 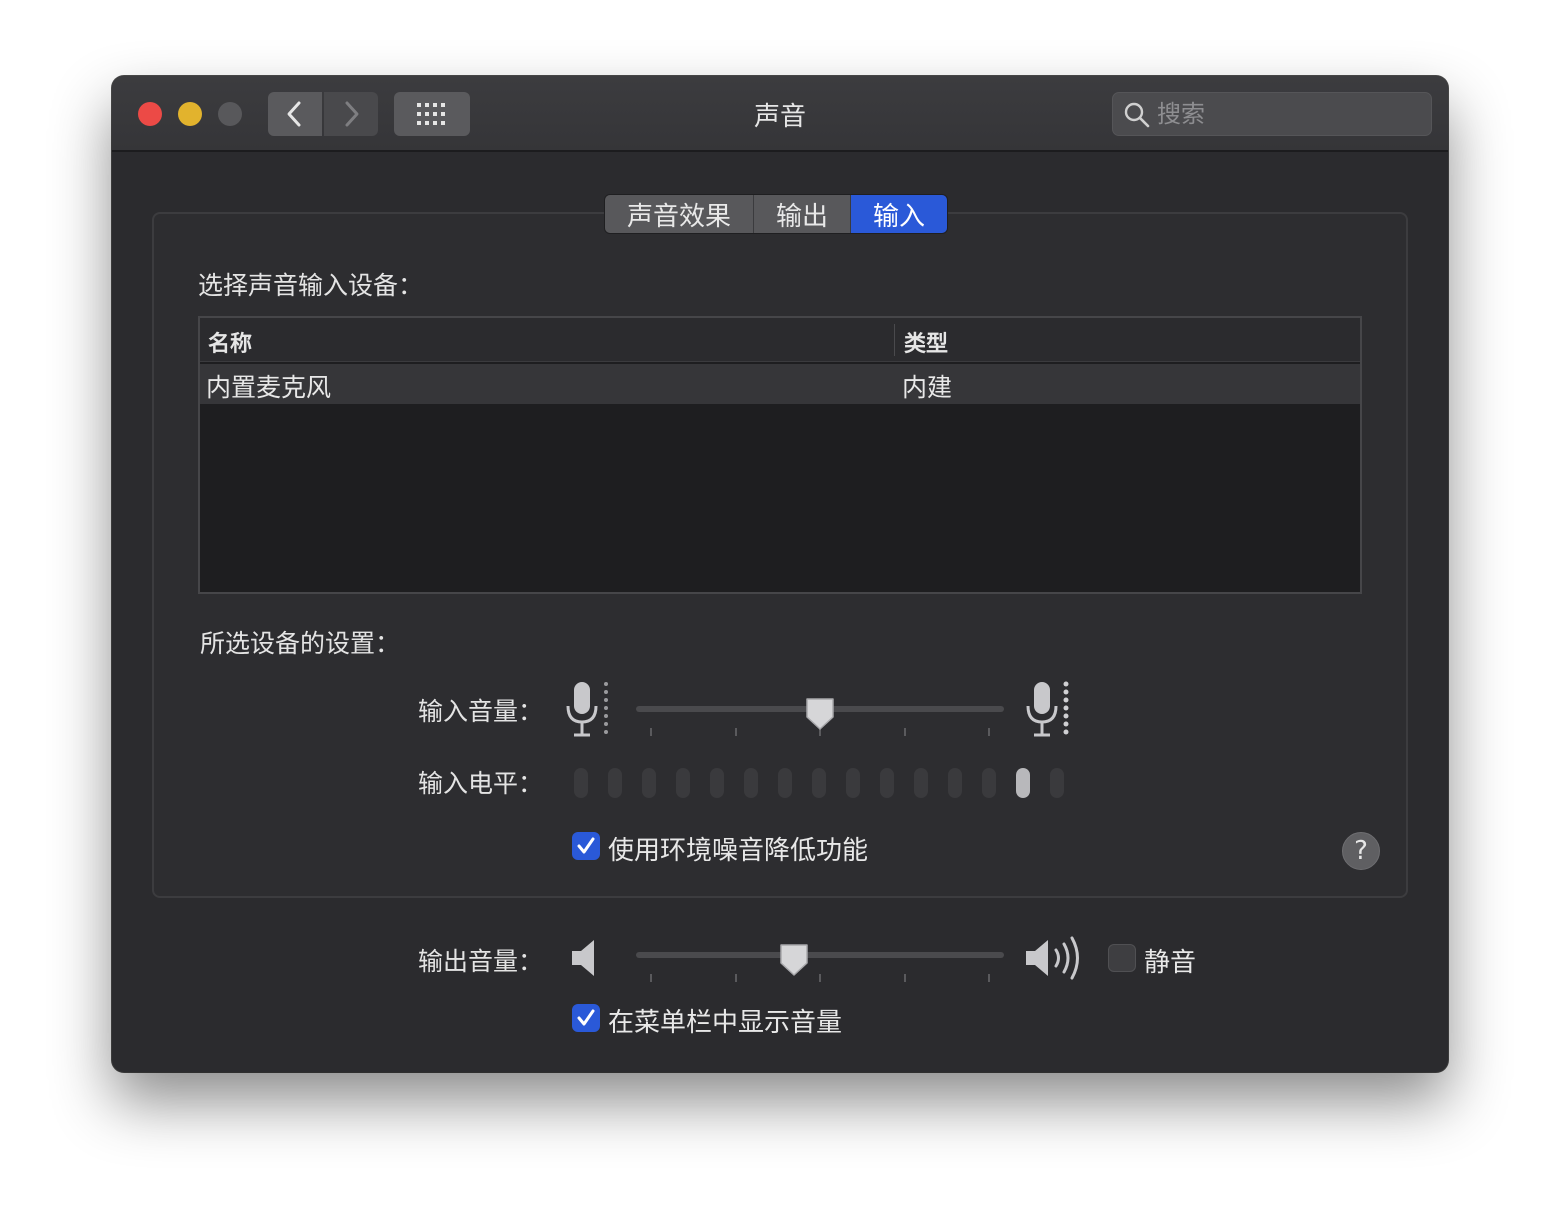 What do you see at coordinates (780, 114) in the screenshot?
I see `titlebar: 声音` at bounding box center [780, 114].